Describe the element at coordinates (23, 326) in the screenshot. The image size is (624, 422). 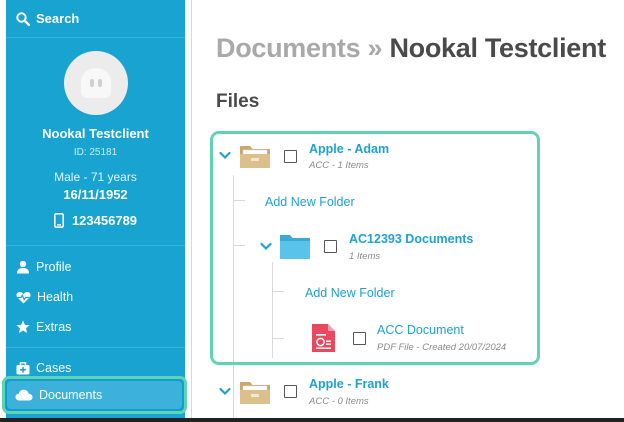
I see `star-icon` at that location.